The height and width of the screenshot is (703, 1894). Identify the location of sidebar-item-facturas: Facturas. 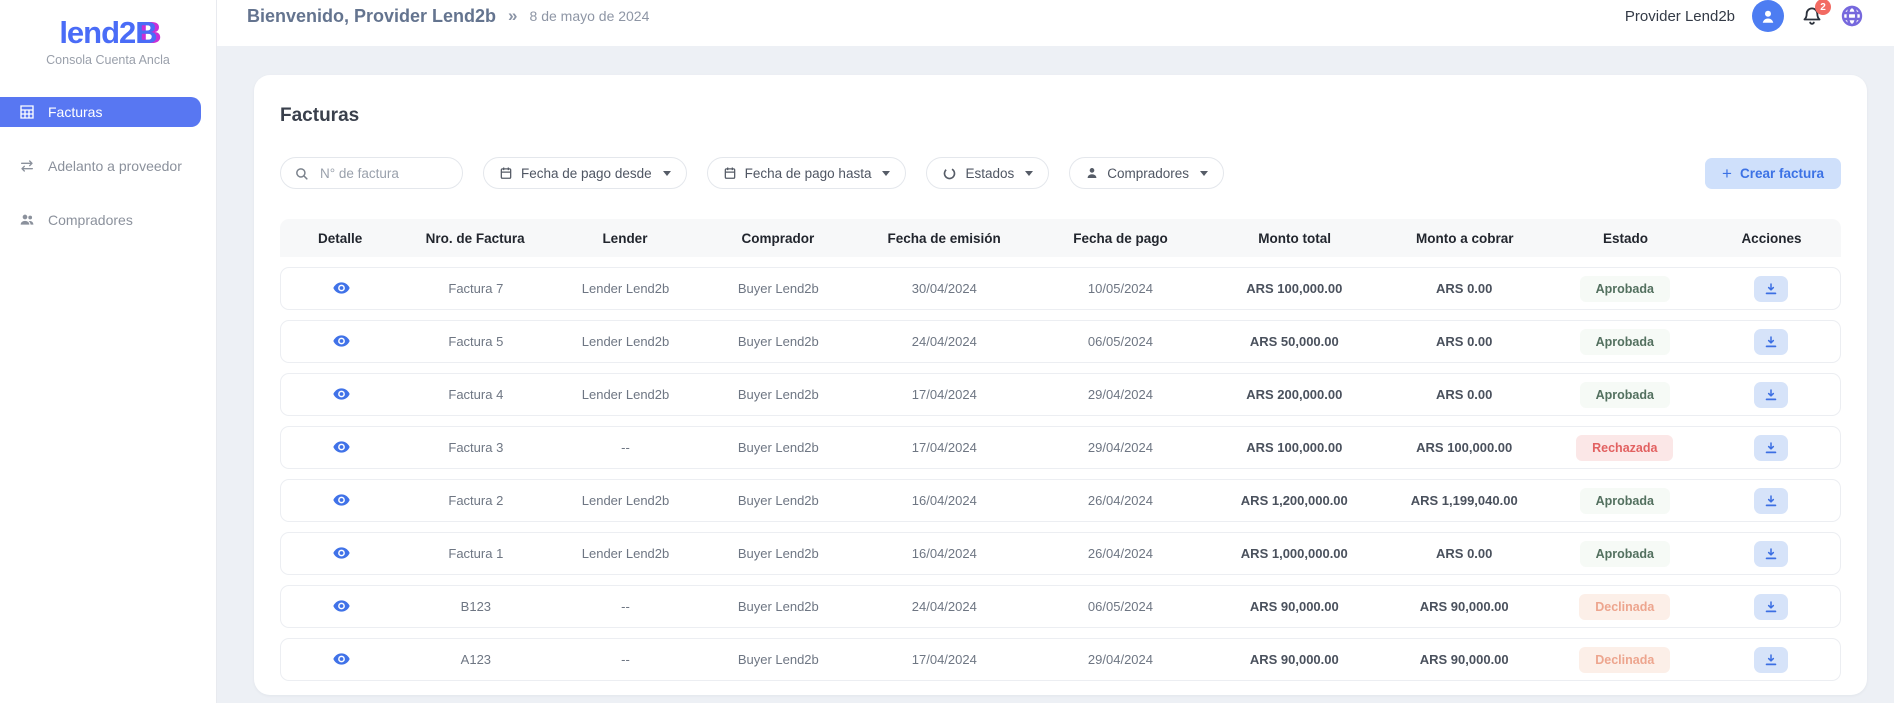
(100, 112).